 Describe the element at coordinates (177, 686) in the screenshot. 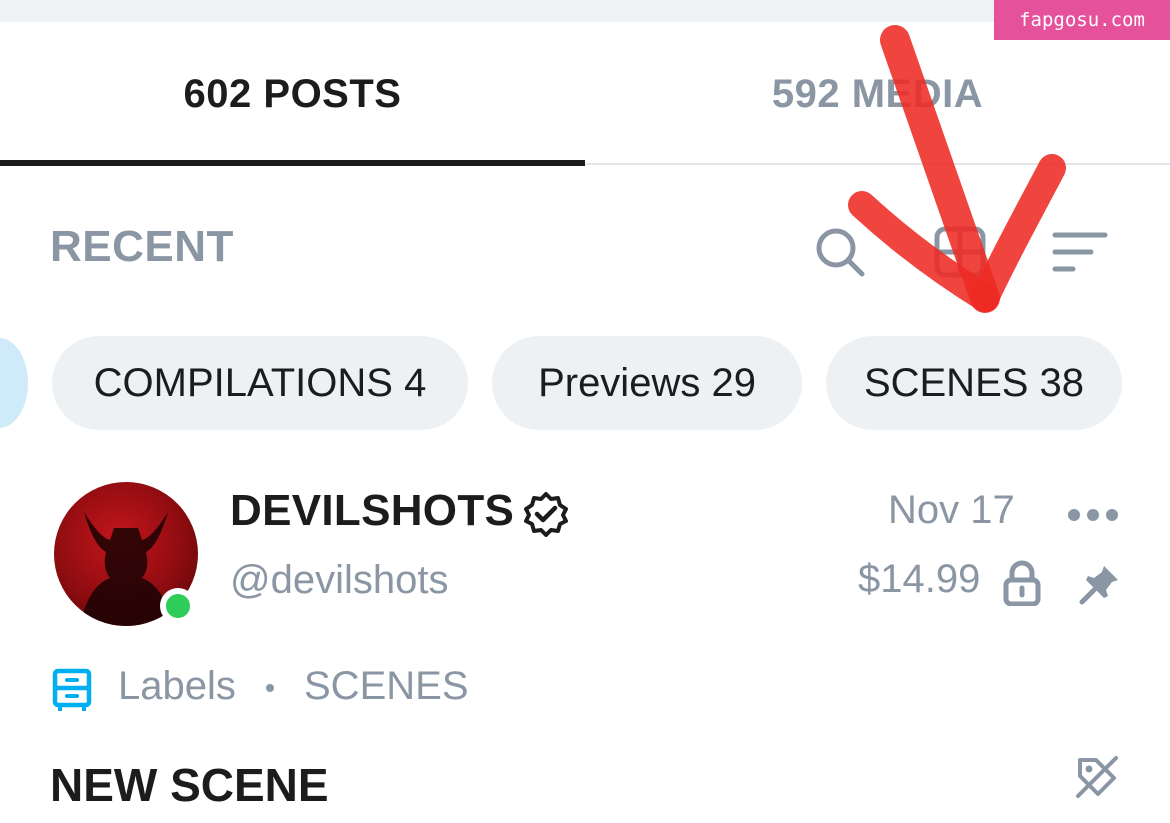

I see `labels-link: Labels` at that location.